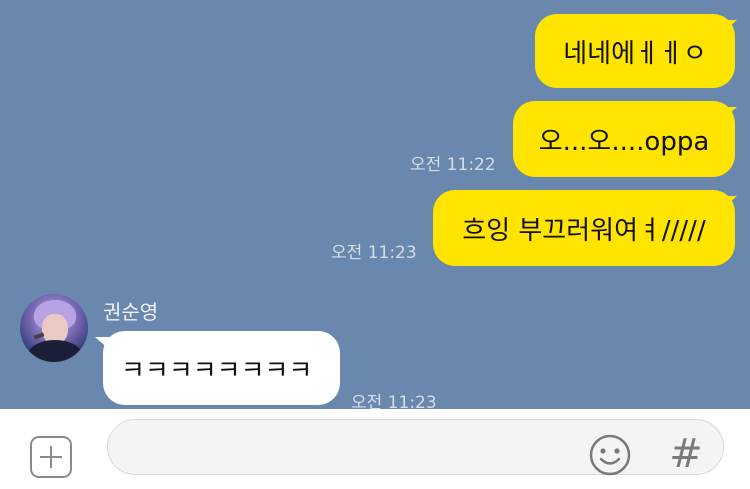  What do you see at coordinates (610, 455) in the screenshot?
I see `smiley-icon` at bounding box center [610, 455].